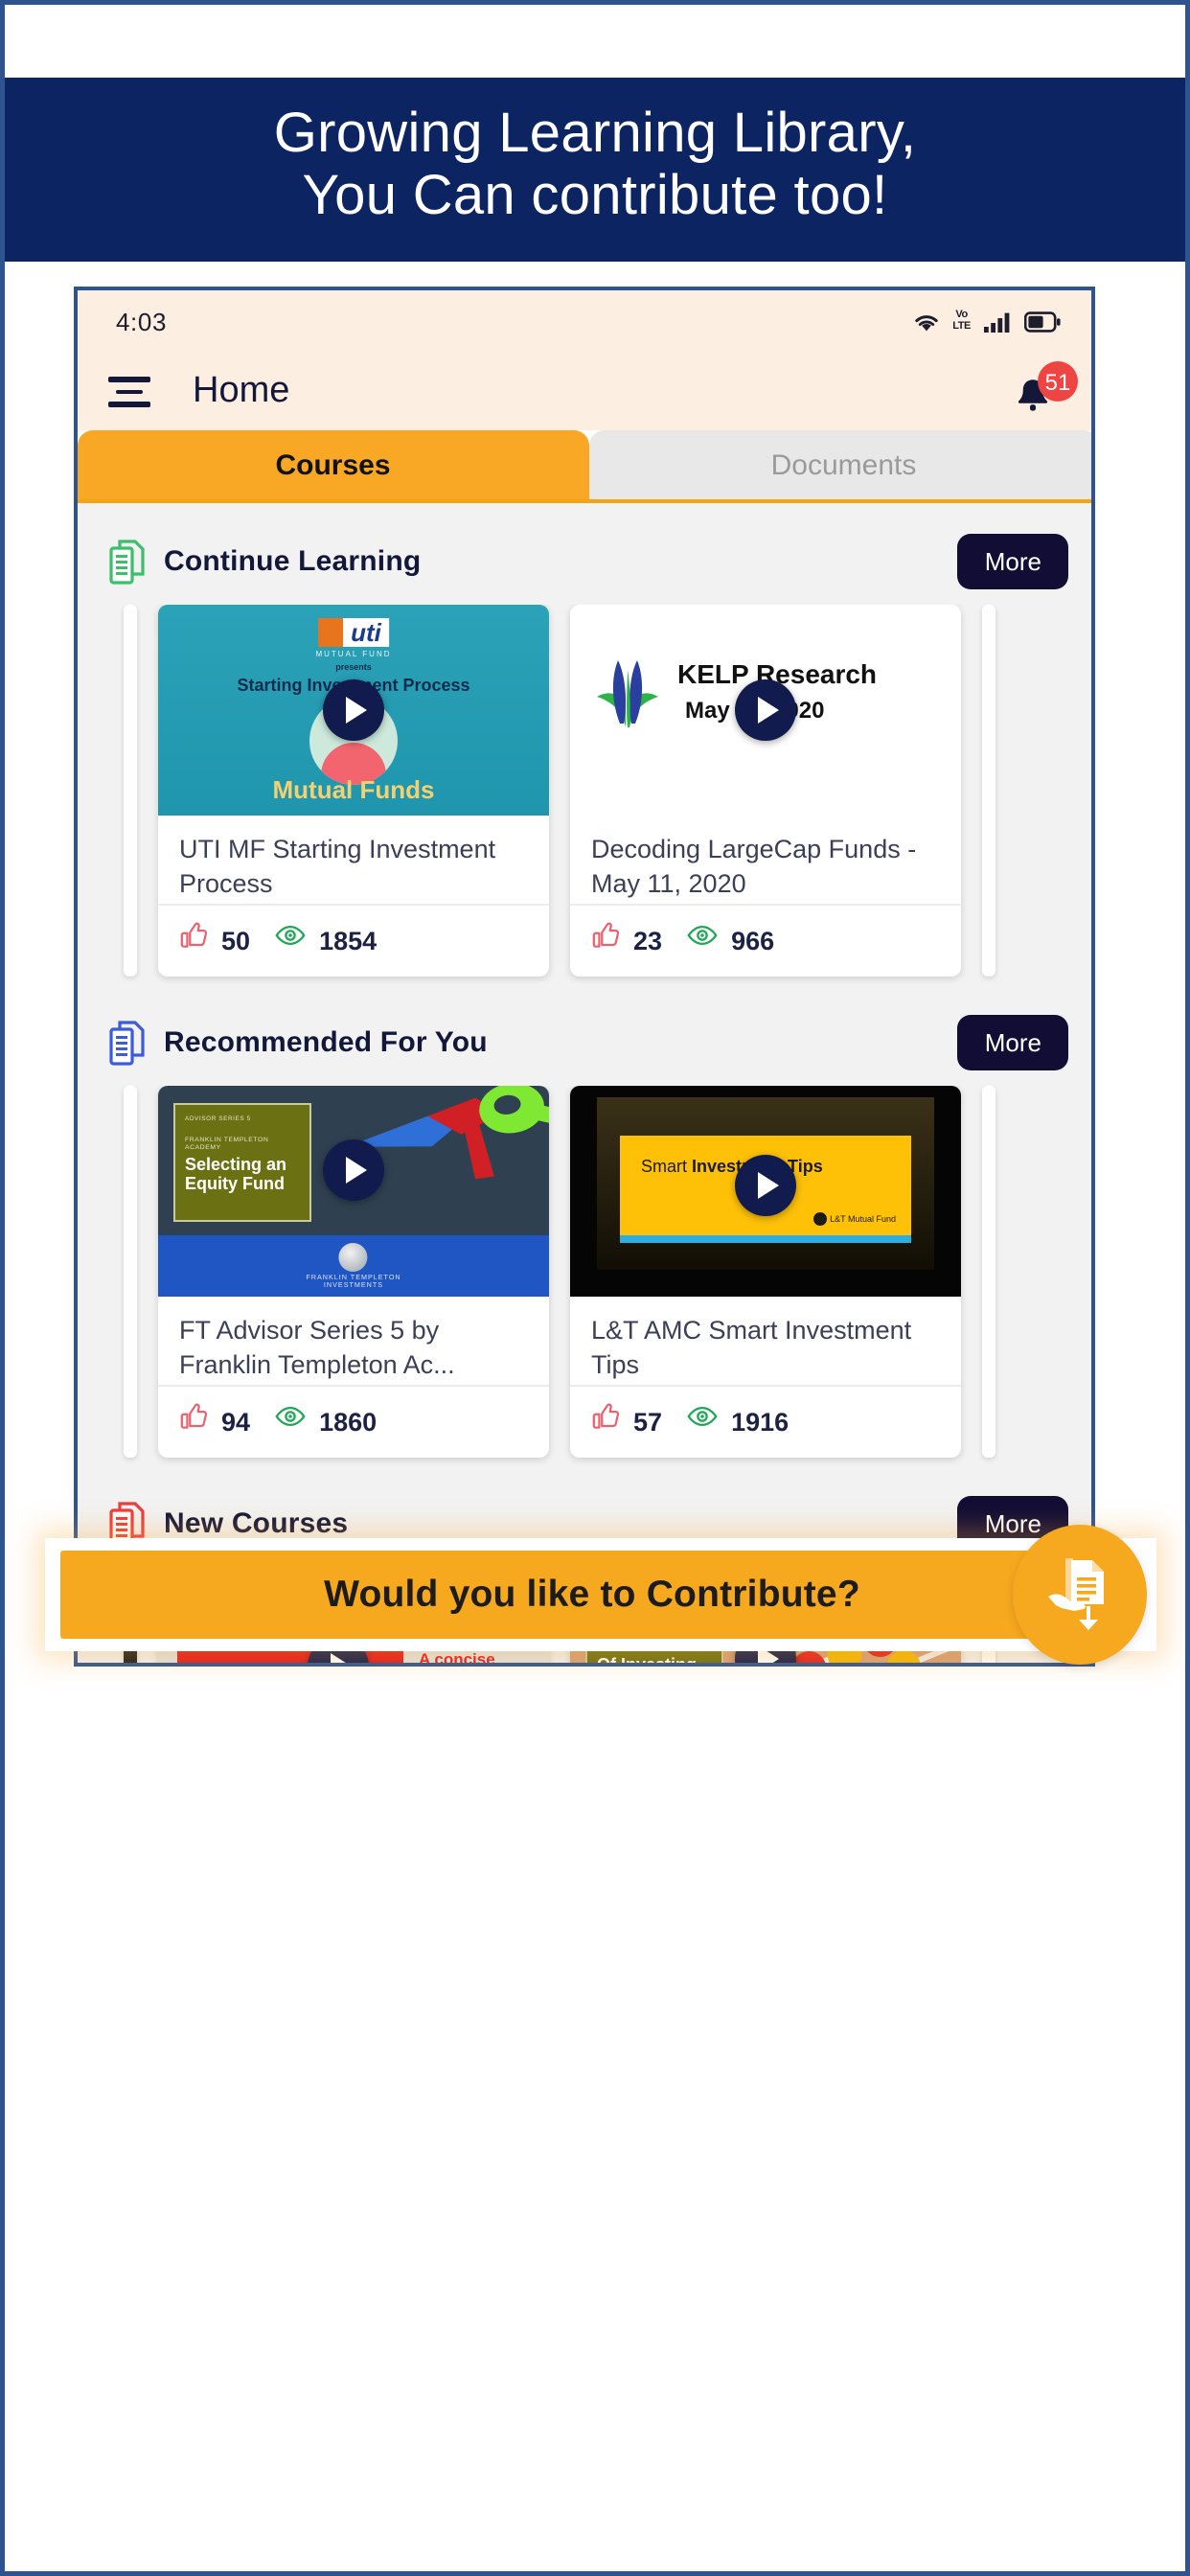 The height and width of the screenshot is (2576, 1190). Describe the element at coordinates (354, 1285) in the screenshot. I see `ft-brand-line-2: INVESTMENTS` at that location.